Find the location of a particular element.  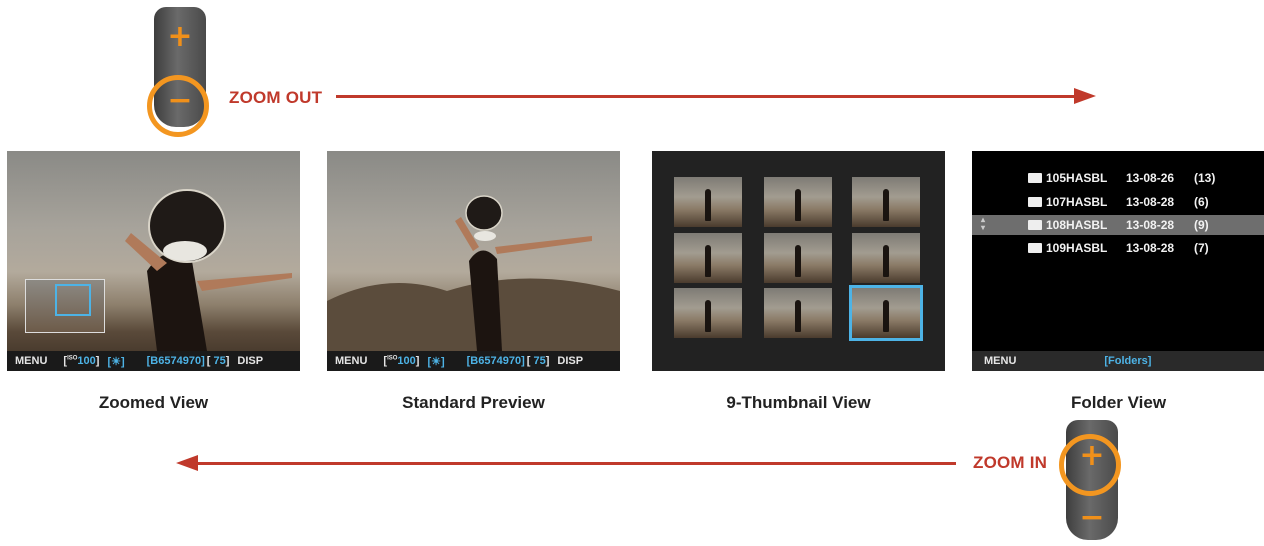

zoomed-view-screen: MENU [ISO100] [☀] [B6574970] [ 75] DISP is located at coordinates (153, 261).